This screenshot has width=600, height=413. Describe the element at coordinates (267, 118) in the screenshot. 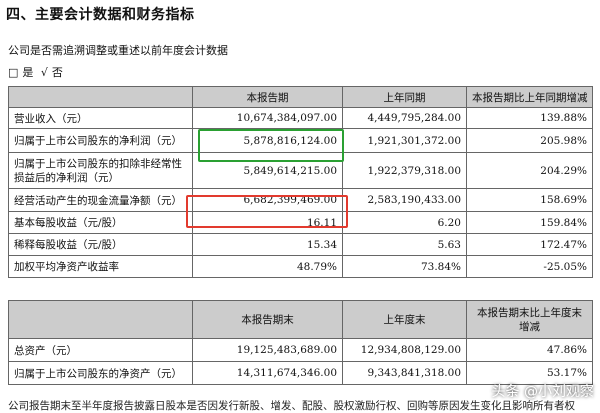

I see `current-value: 10,674,384,097.00` at that location.